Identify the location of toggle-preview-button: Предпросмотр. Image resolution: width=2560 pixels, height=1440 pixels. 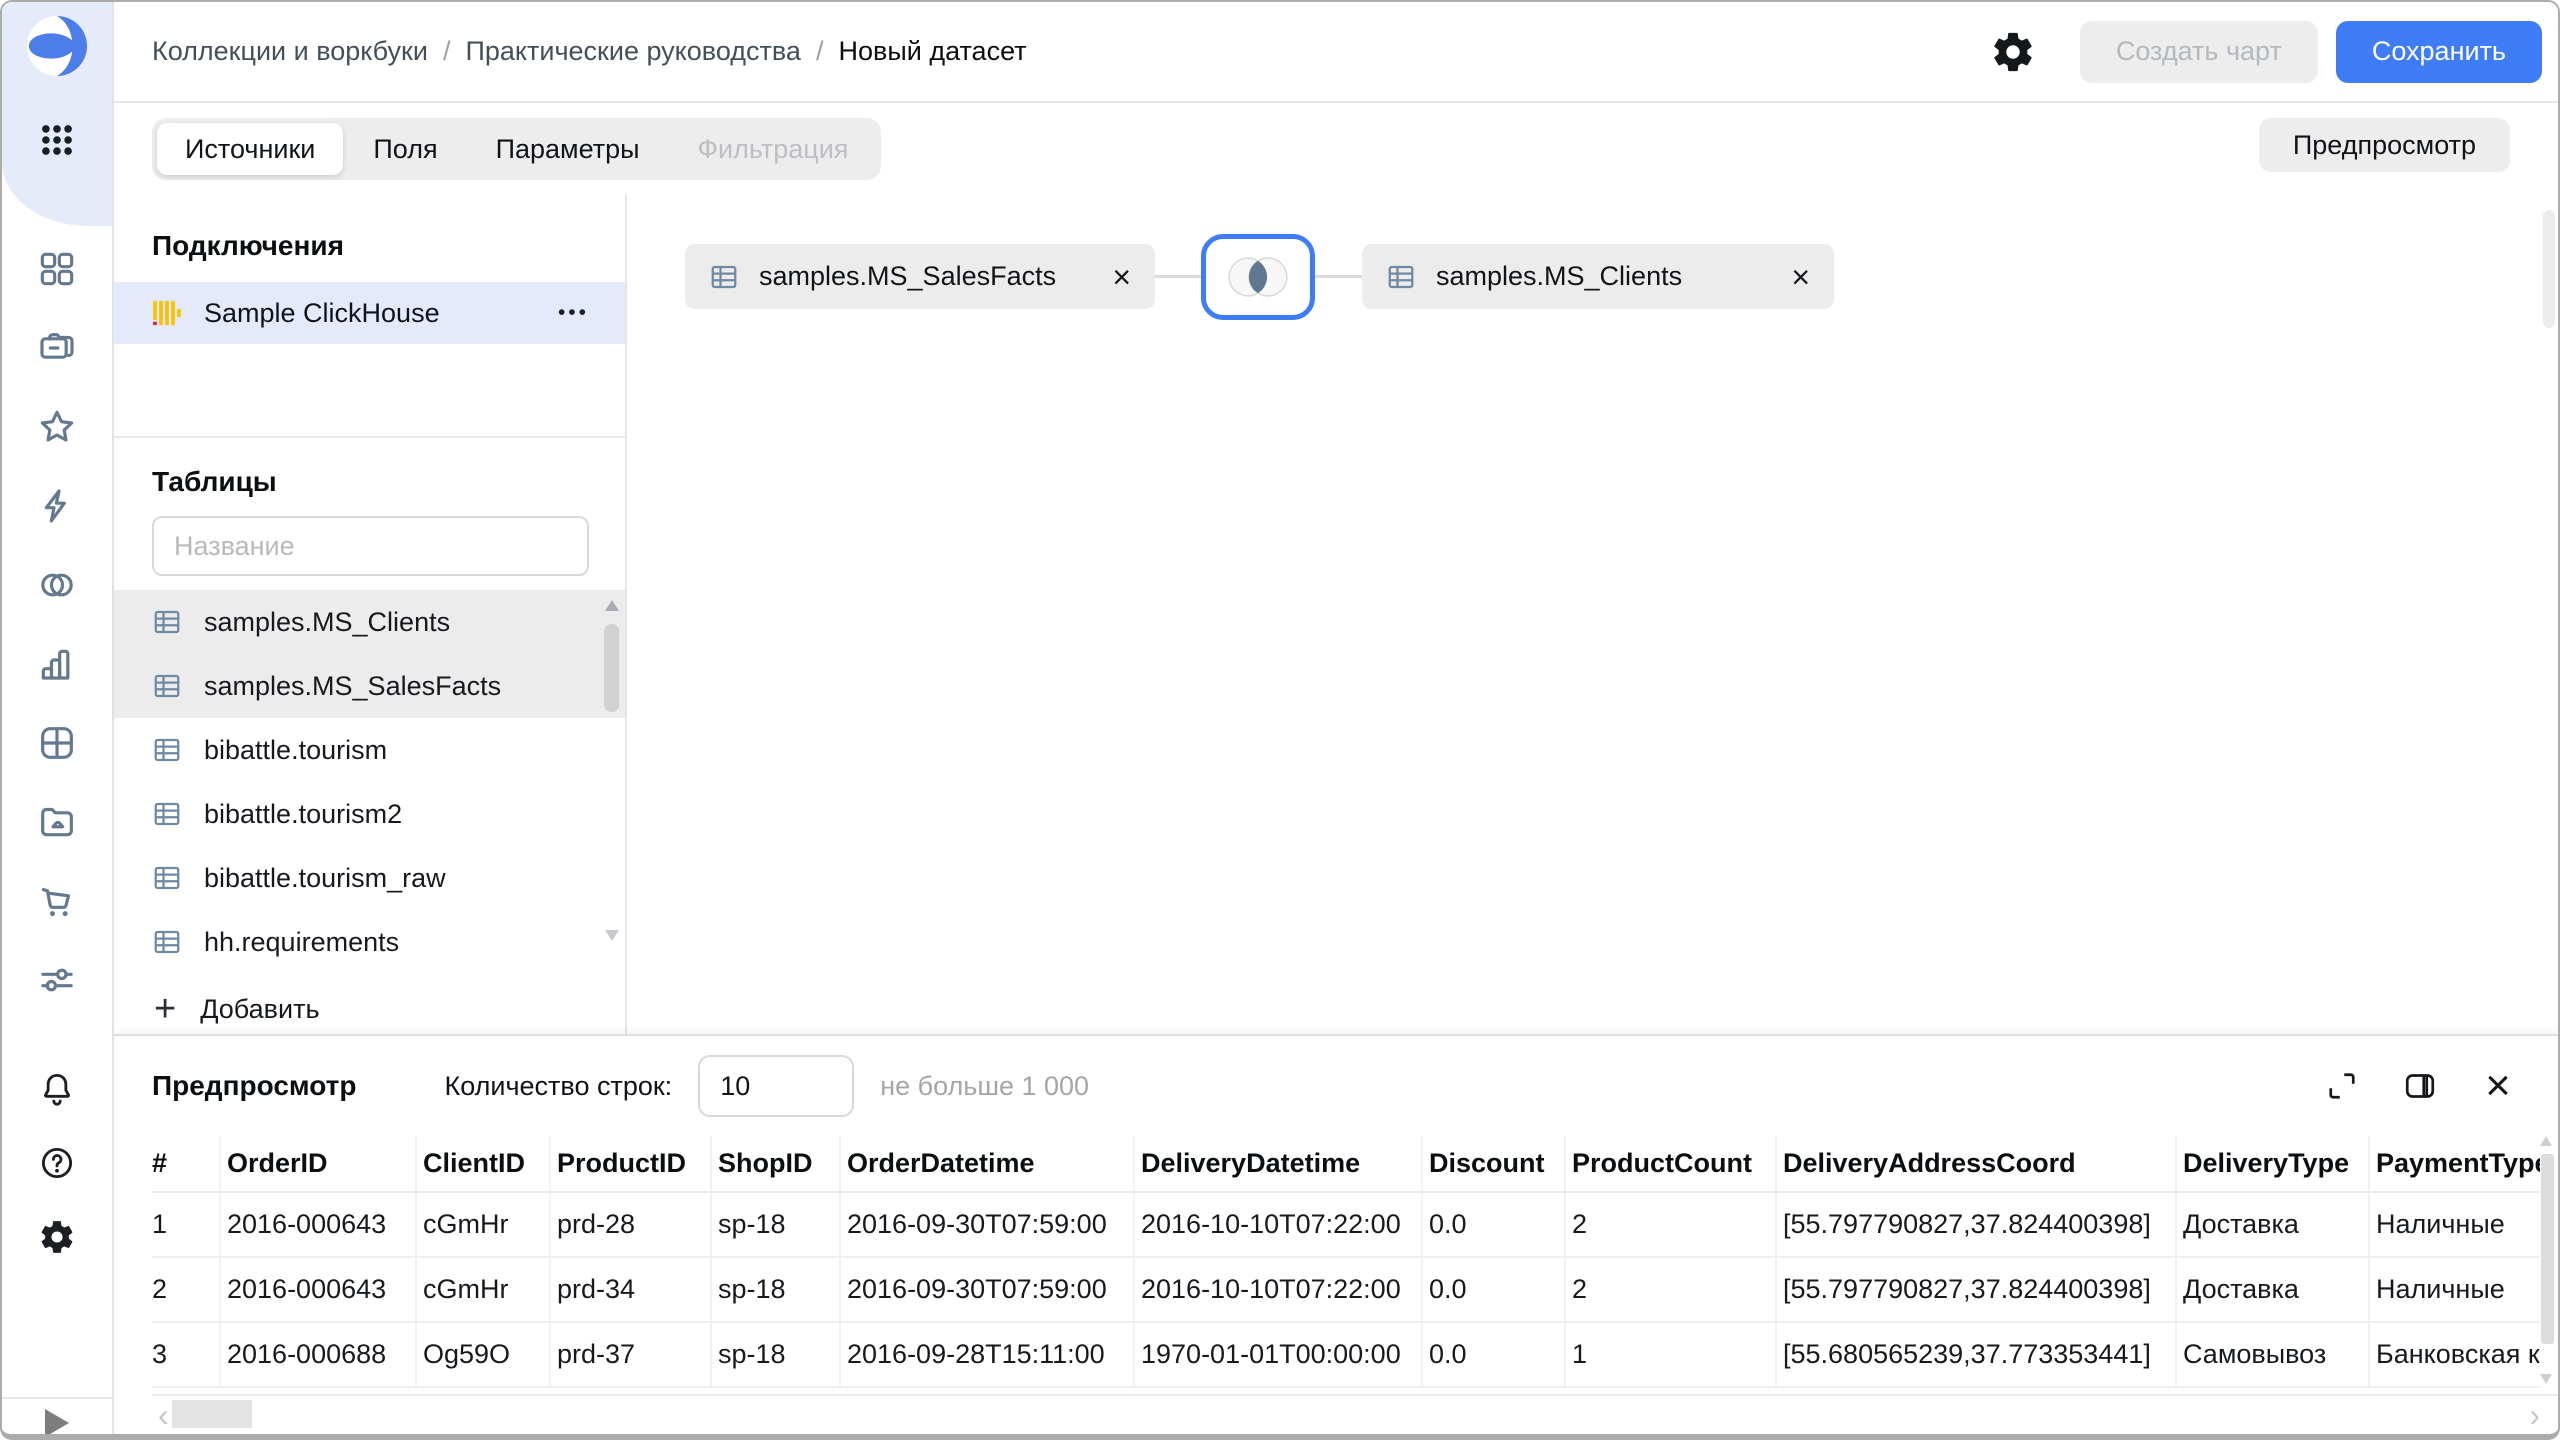
(2384, 145).